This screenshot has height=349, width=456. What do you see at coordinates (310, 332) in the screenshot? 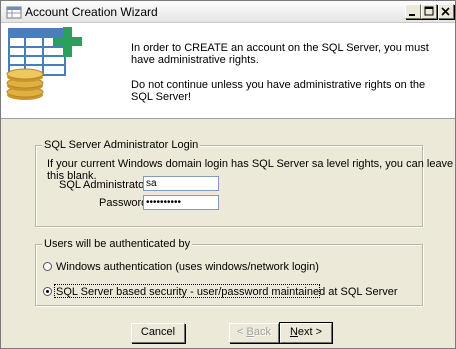
I see `next-suffix: ext >` at bounding box center [310, 332].